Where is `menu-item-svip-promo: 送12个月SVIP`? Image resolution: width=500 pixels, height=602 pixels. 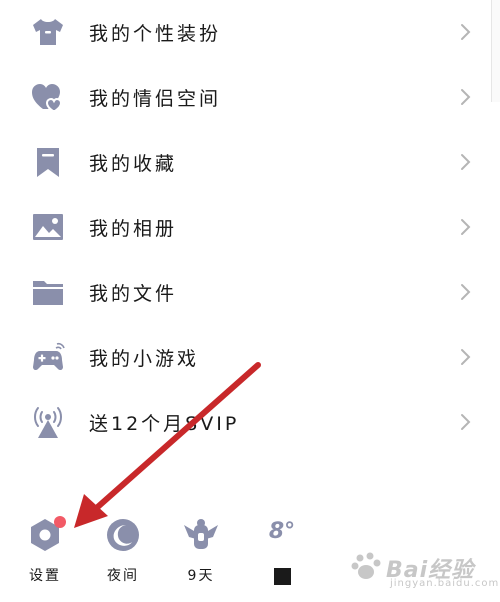
menu-item-svip-promo: 送12个月SVIP is located at coordinates (246, 422).